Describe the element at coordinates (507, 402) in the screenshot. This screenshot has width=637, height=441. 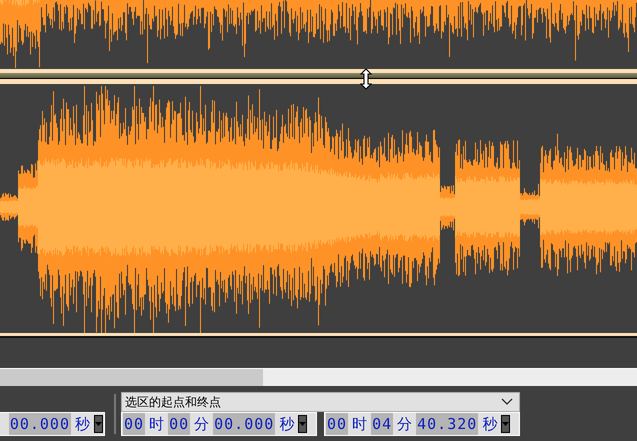
I see `chevron-down-icon` at that location.